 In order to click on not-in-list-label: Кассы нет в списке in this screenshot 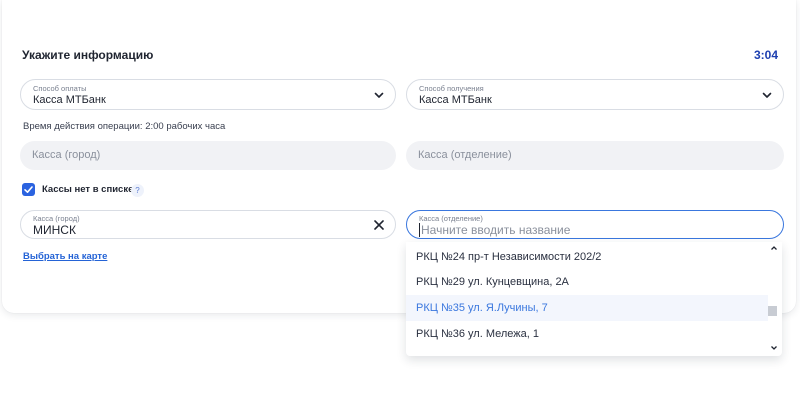, I will do `click(87, 189)`.